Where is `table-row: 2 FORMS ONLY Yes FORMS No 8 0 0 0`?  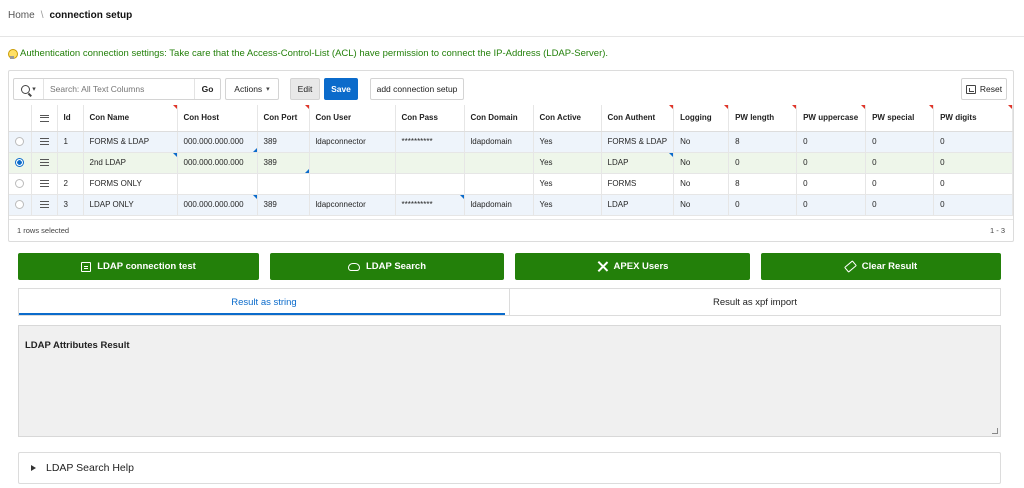
table-row: 2 FORMS ONLY Yes FORMS No 8 0 0 0 is located at coordinates (511, 184).